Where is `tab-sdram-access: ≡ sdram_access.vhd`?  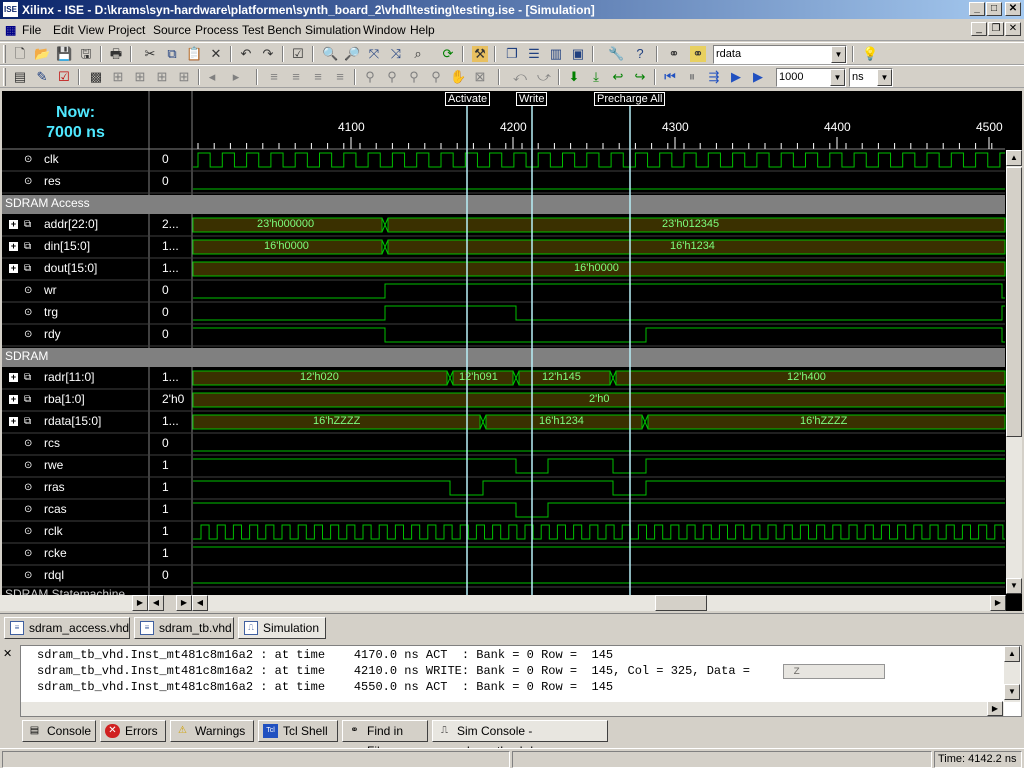 tab-sdram-access: ≡ sdram_access.vhd is located at coordinates (67, 628).